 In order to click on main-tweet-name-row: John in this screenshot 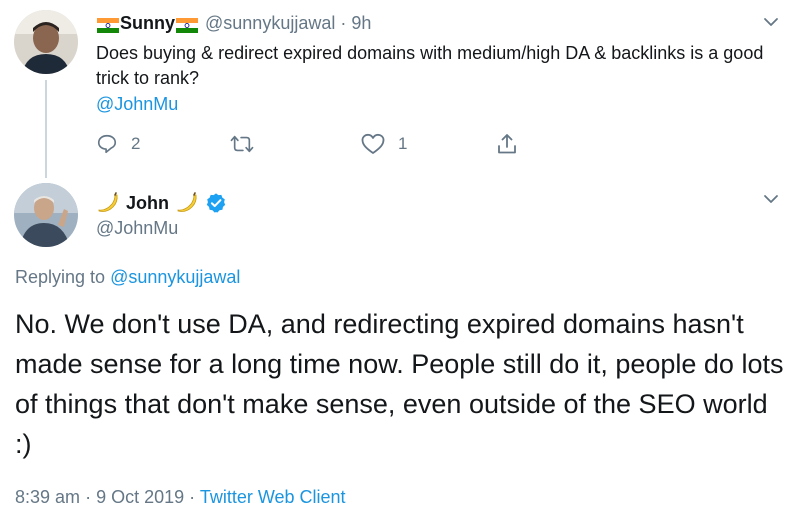, I will do `click(161, 203)`.